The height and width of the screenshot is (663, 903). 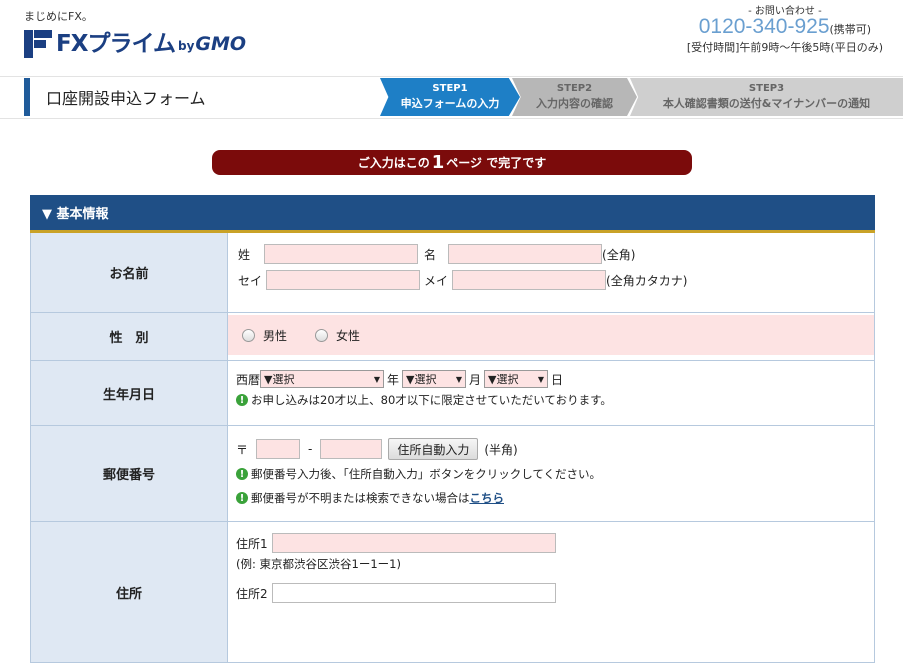 What do you see at coordinates (244, 254) in the screenshot?
I see `sei-label: 姓` at bounding box center [244, 254].